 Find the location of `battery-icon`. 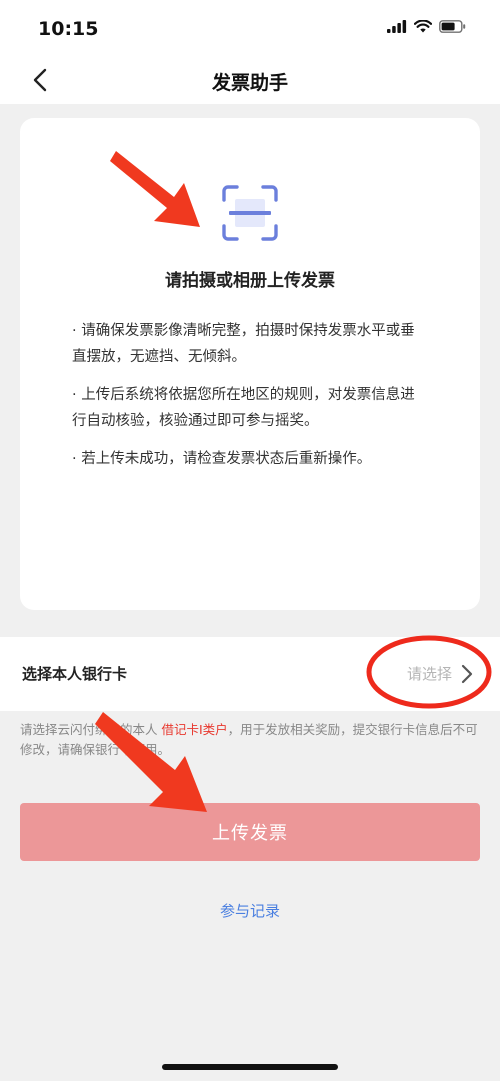

battery-icon is located at coordinates (452, 26).